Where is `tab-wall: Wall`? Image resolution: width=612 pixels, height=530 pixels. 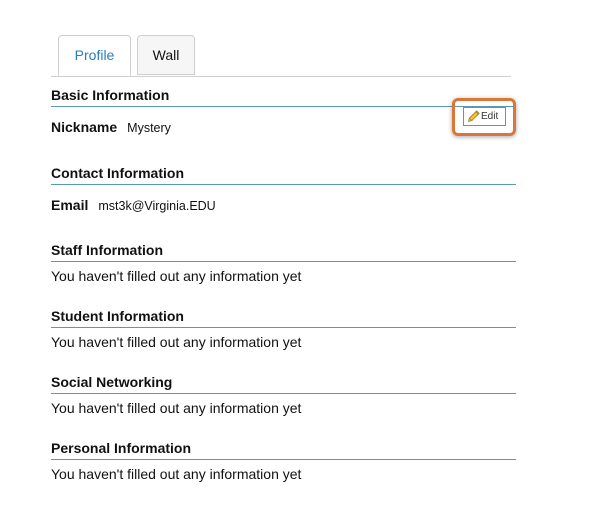
tab-wall: Wall is located at coordinates (166, 55).